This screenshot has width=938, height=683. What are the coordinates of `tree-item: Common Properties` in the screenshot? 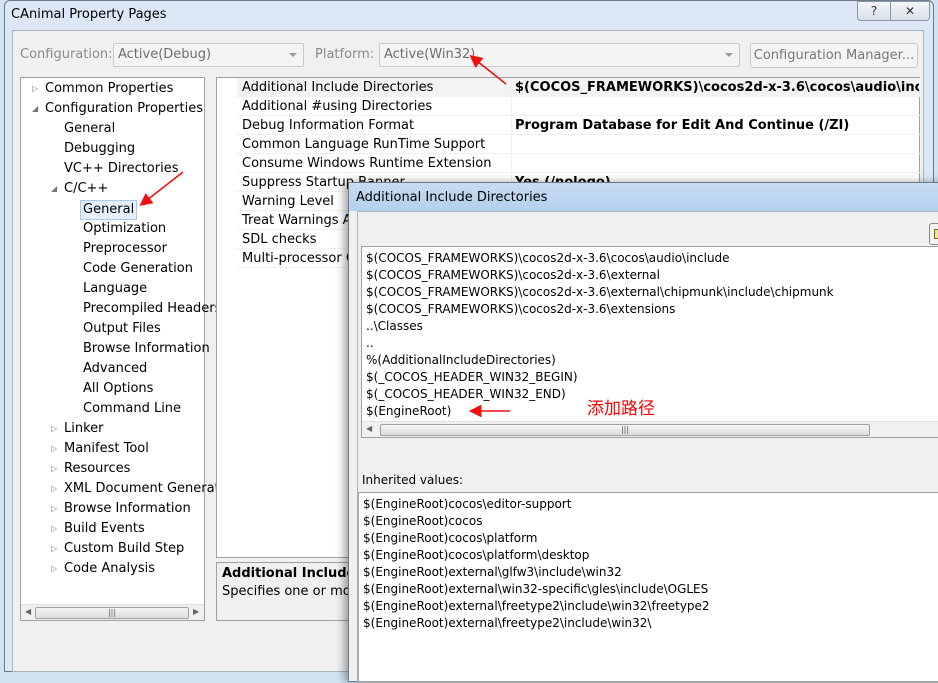 It's located at (109, 89).